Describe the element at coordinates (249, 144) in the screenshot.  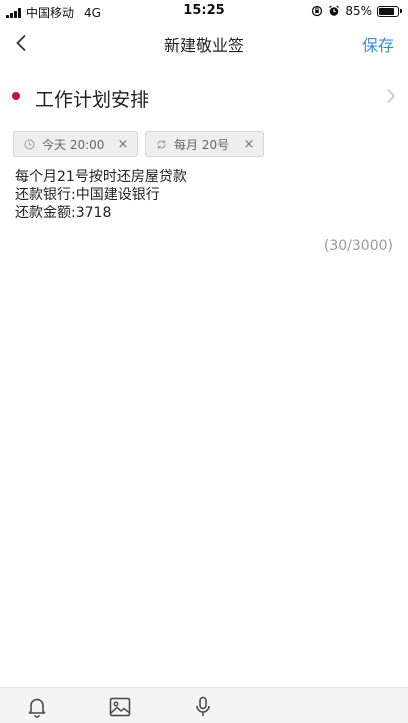
I see `remove-repeat-button: ×` at that location.